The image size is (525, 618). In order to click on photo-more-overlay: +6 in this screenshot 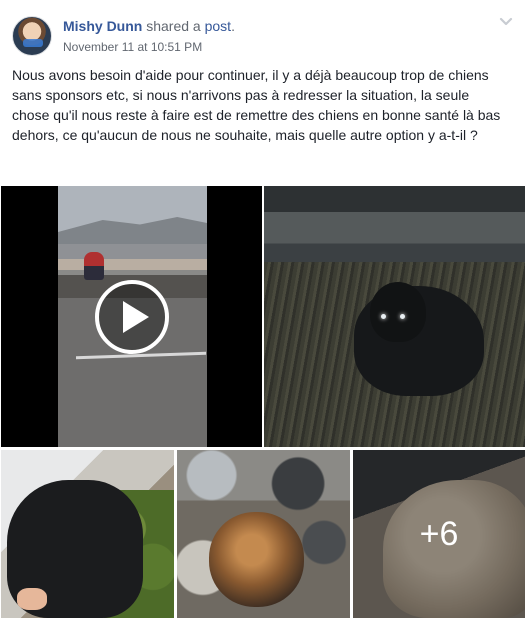, I will do `click(439, 534)`.